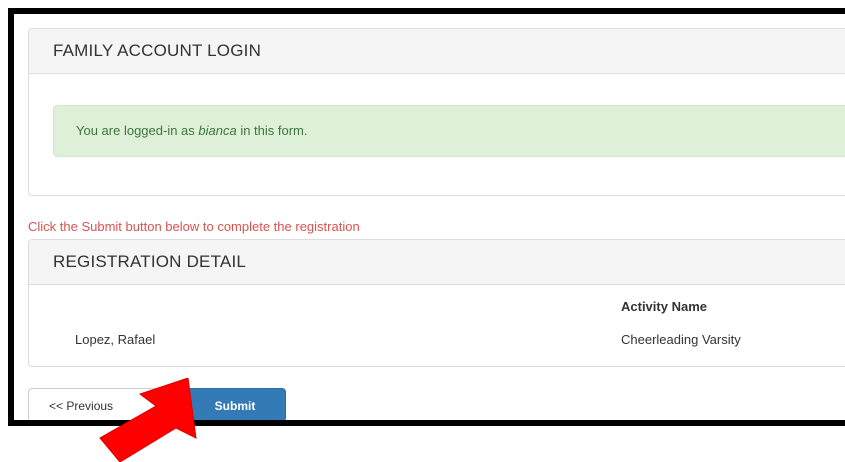  I want to click on login-panel-title: FAMILY ACCOUNT LOGIN, so click(437, 51).